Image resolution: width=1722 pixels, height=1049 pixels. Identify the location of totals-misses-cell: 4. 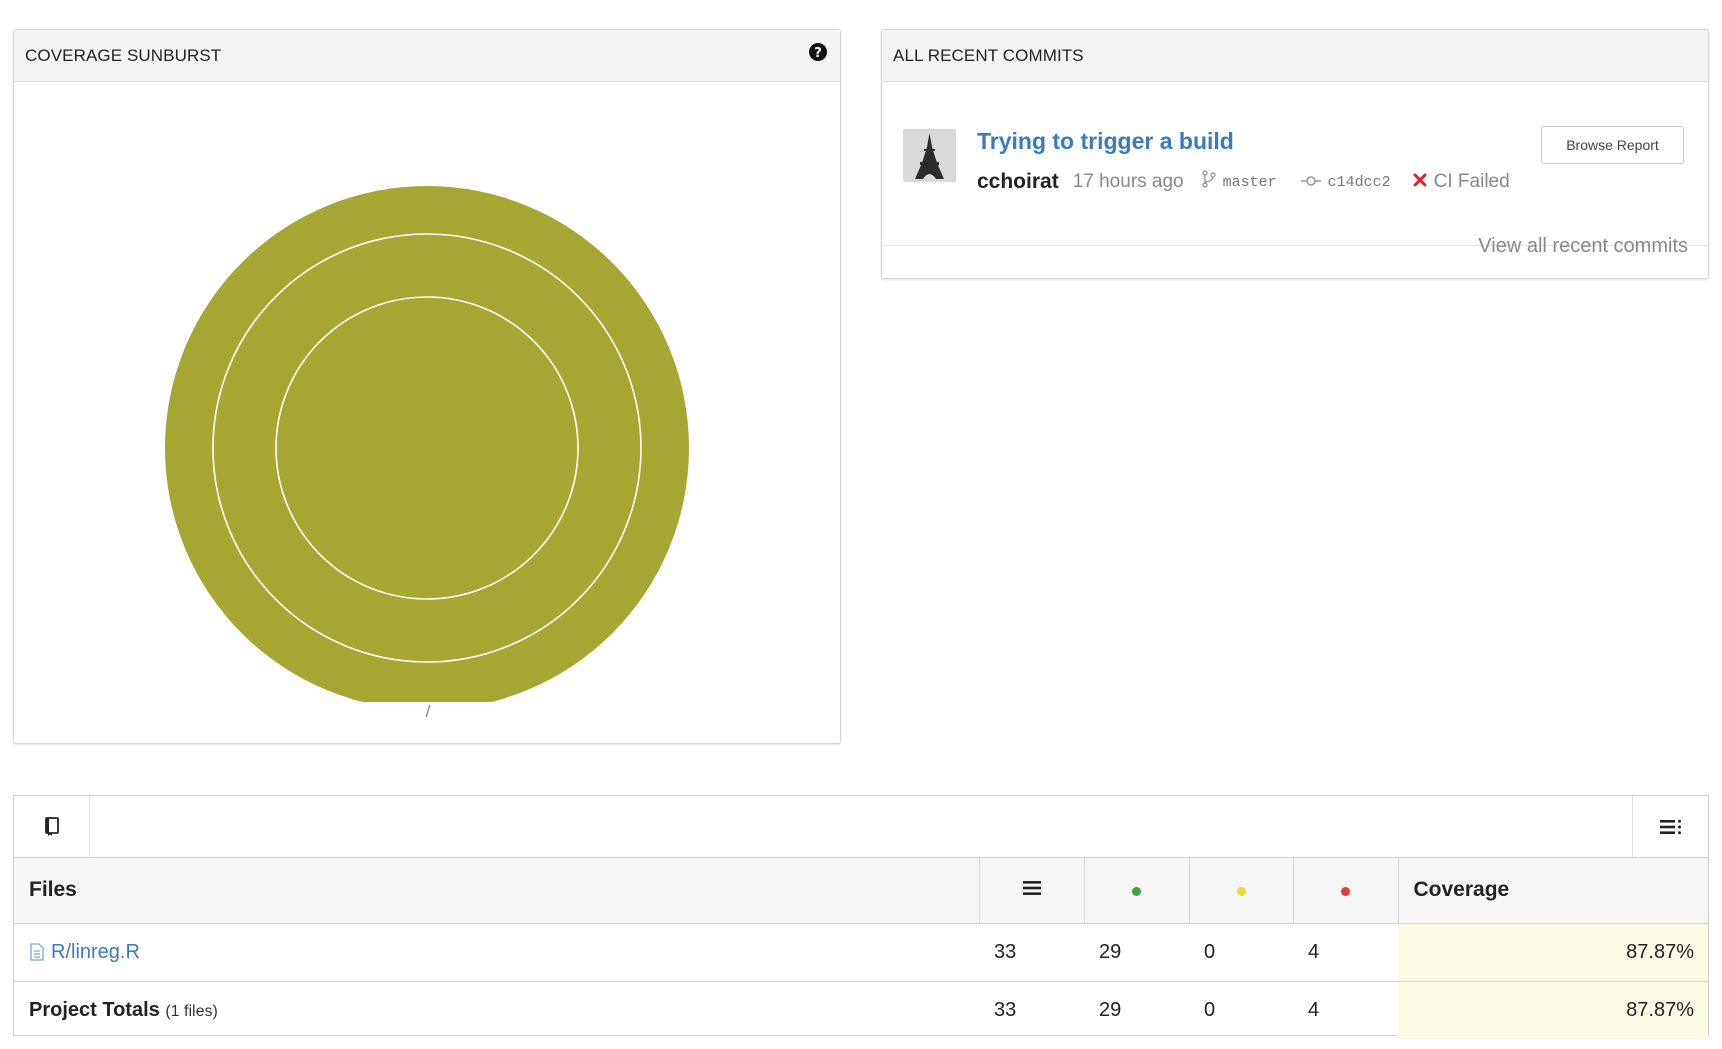
(1314, 1009).